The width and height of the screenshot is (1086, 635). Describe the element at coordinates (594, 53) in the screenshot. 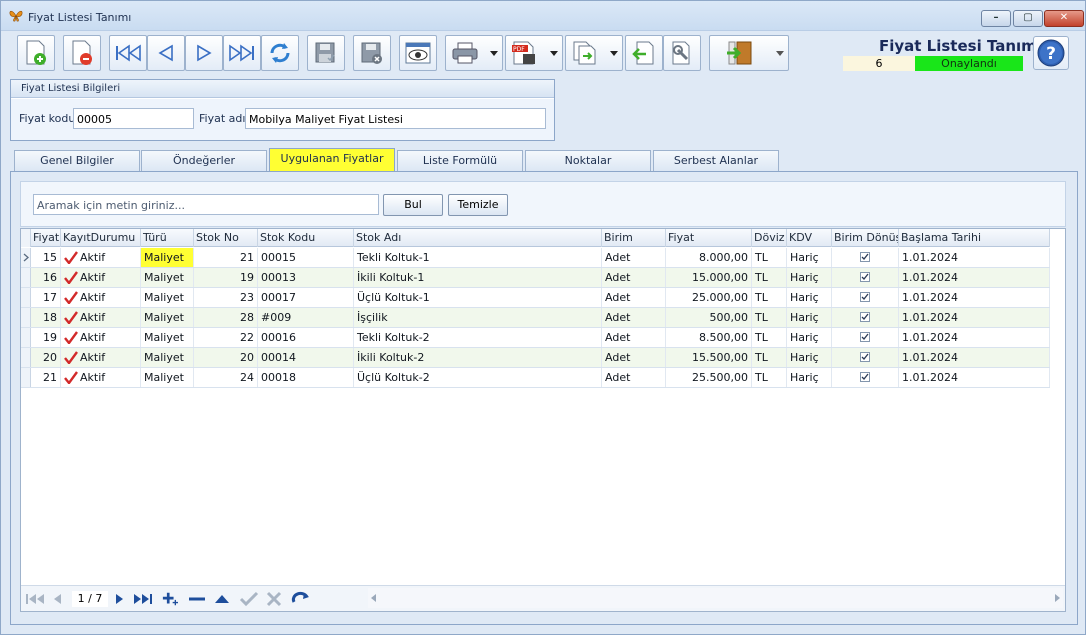

I see `export-dropdown-button` at that location.